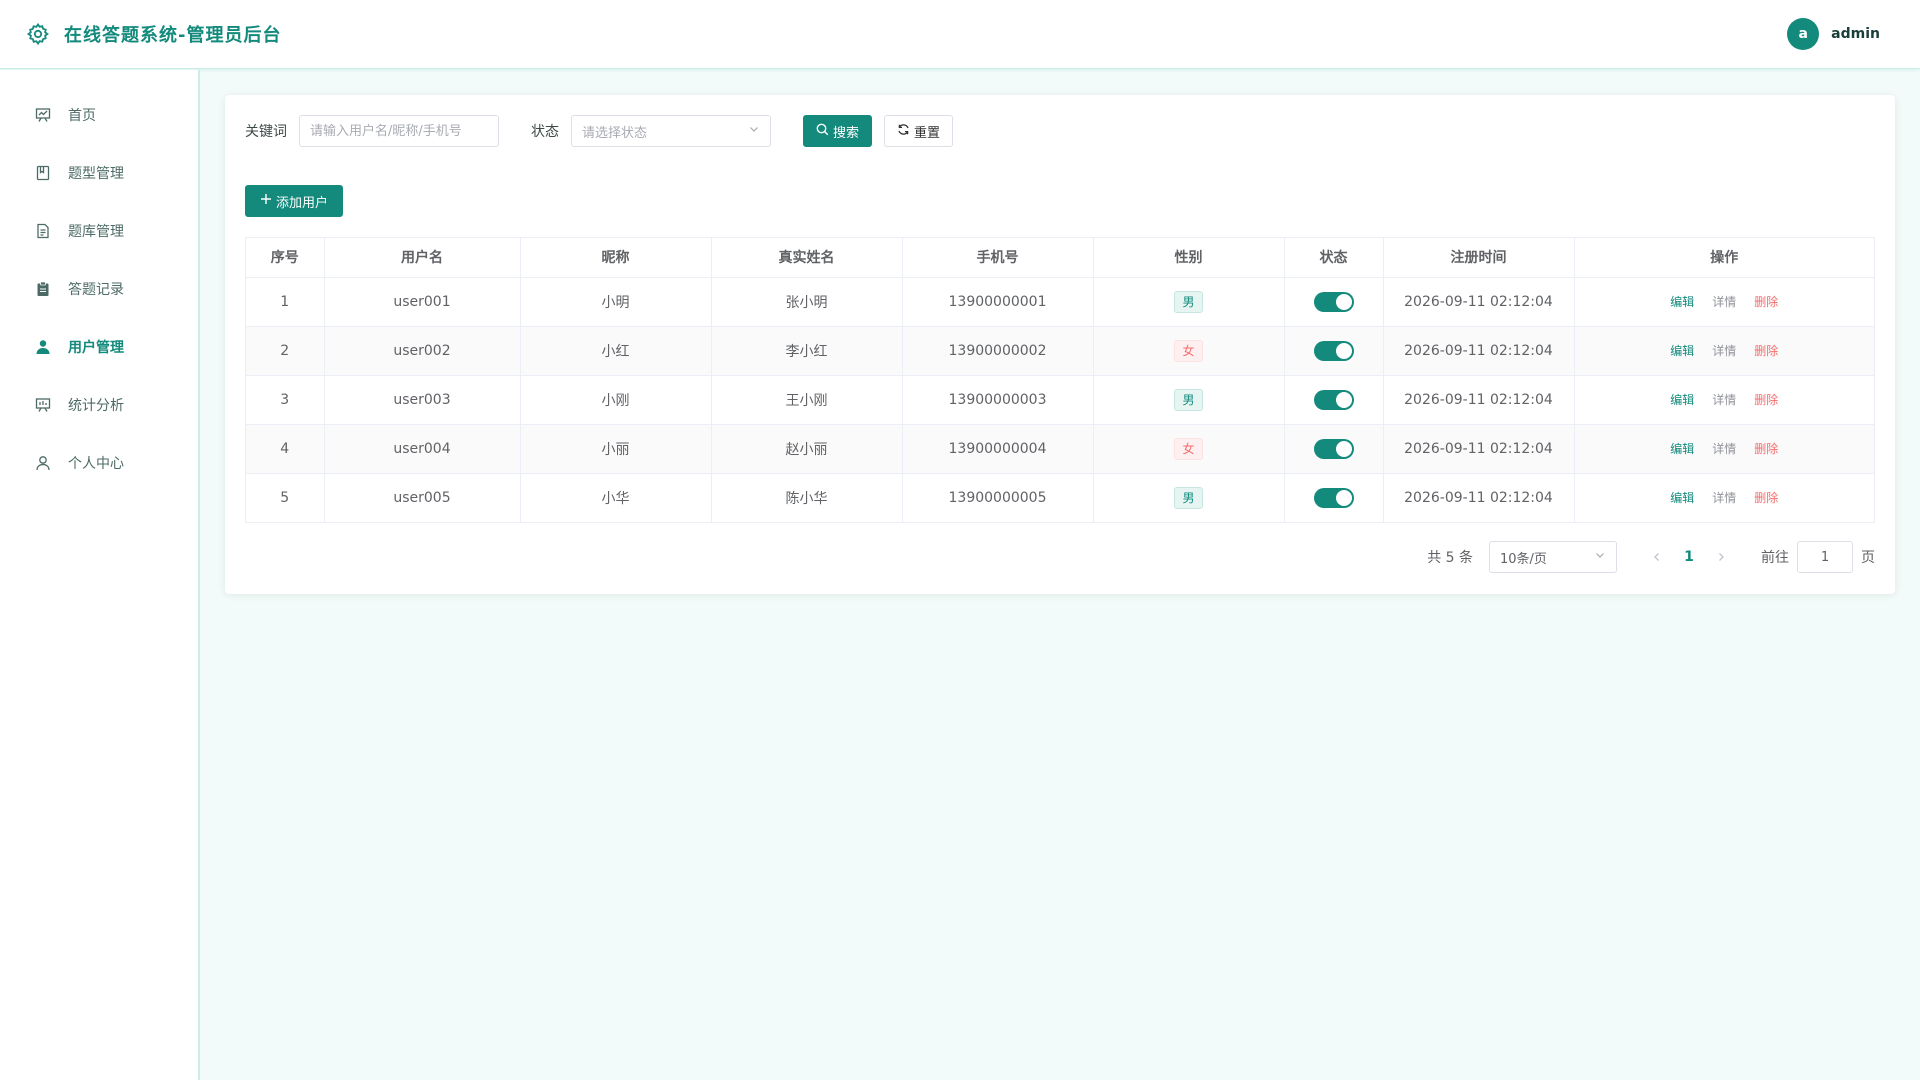  I want to click on add-user-button: 添加用户, so click(294, 201).